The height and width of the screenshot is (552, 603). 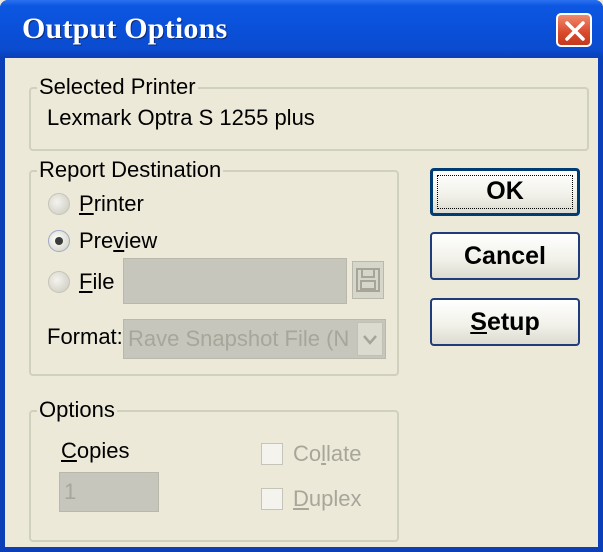 I want to click on chevron-down-icon, so click(x=370, y=340).